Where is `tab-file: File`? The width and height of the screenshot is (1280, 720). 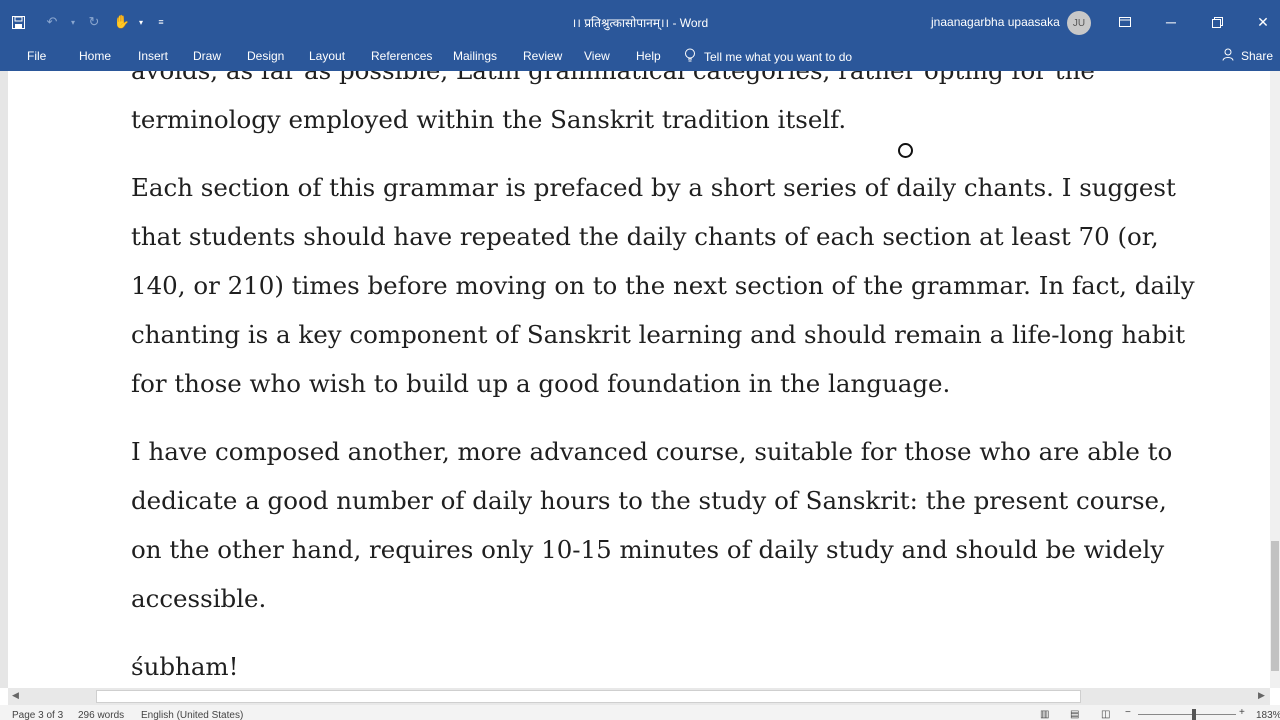
tab-file: File is located at coordinates (36, 56).